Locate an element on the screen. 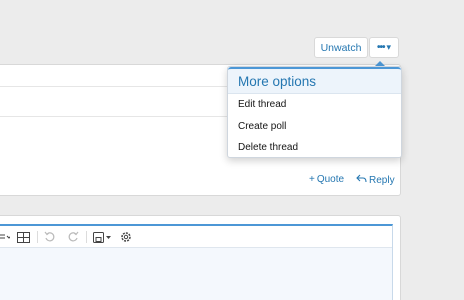 The height and width of the screenshot is (300, 464). reply-icon is located at coordinates (361, 180).